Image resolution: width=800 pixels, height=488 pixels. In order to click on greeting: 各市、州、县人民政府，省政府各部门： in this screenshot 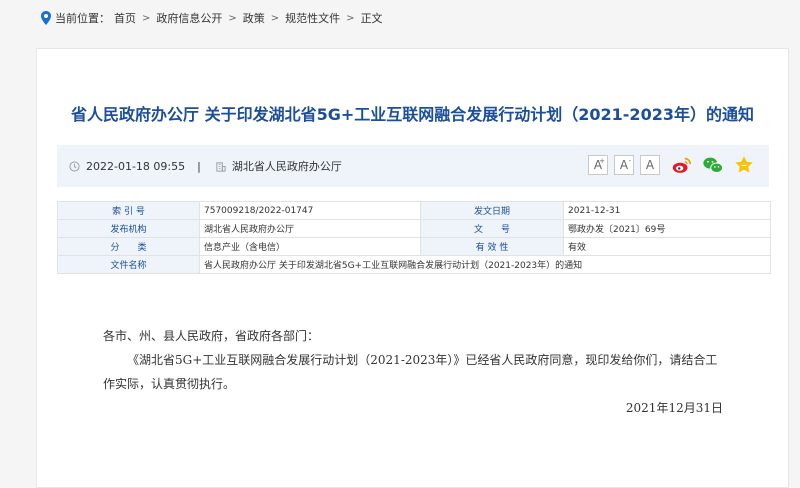, I will do `click(211, 336)`.